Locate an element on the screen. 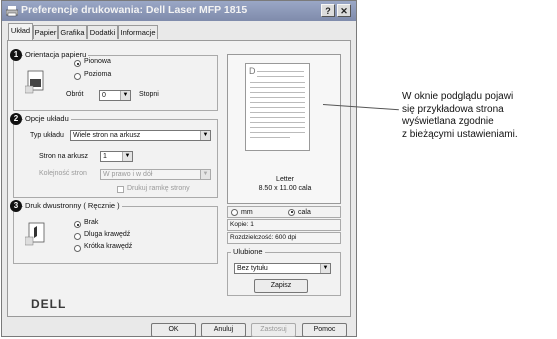 This screenshot has width=557, height=339. layout-type-label: Typ układu is located at coordinates (47, 135).